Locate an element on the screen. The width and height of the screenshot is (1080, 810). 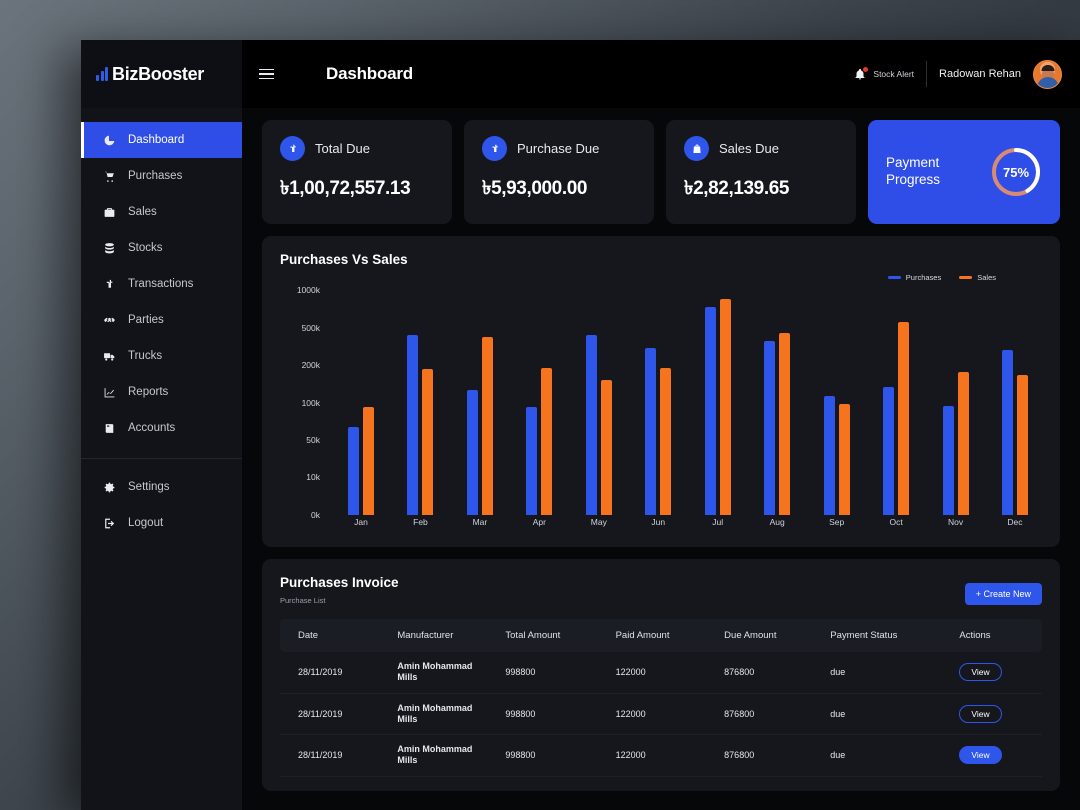
column-header: Paid Amount is located at coordinates (662, 635).